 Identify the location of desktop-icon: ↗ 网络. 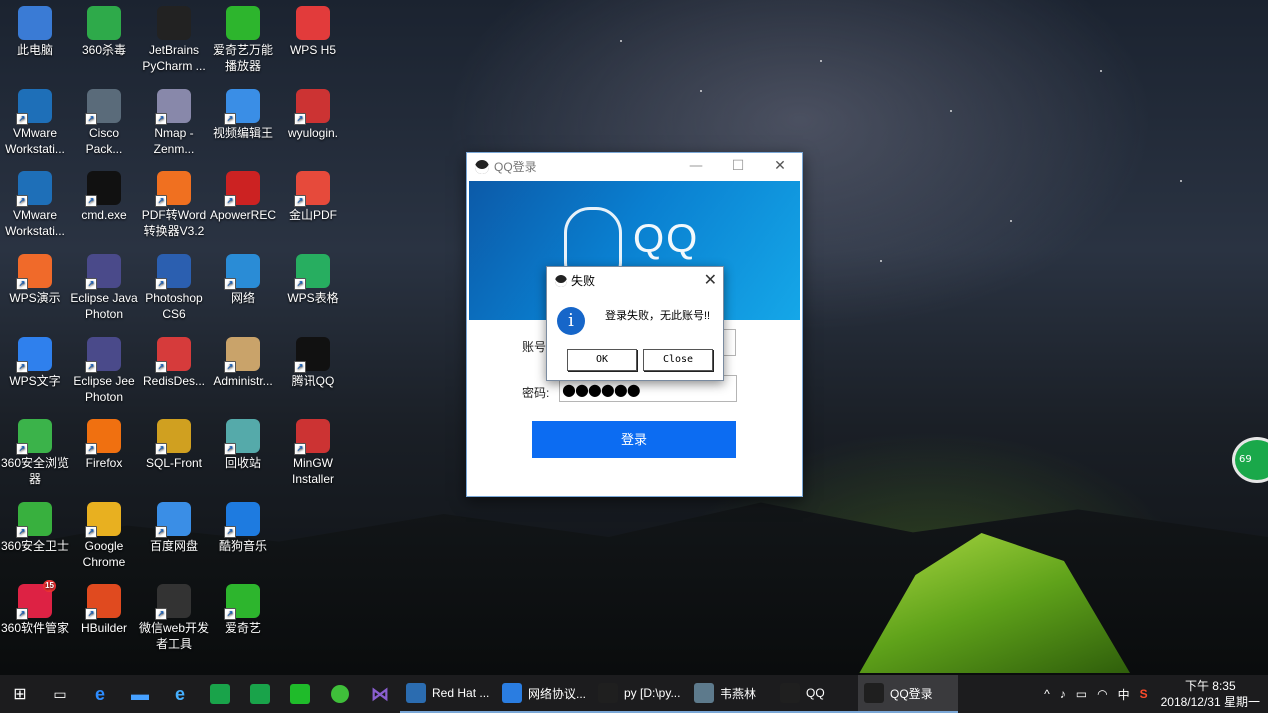
(243, 277).